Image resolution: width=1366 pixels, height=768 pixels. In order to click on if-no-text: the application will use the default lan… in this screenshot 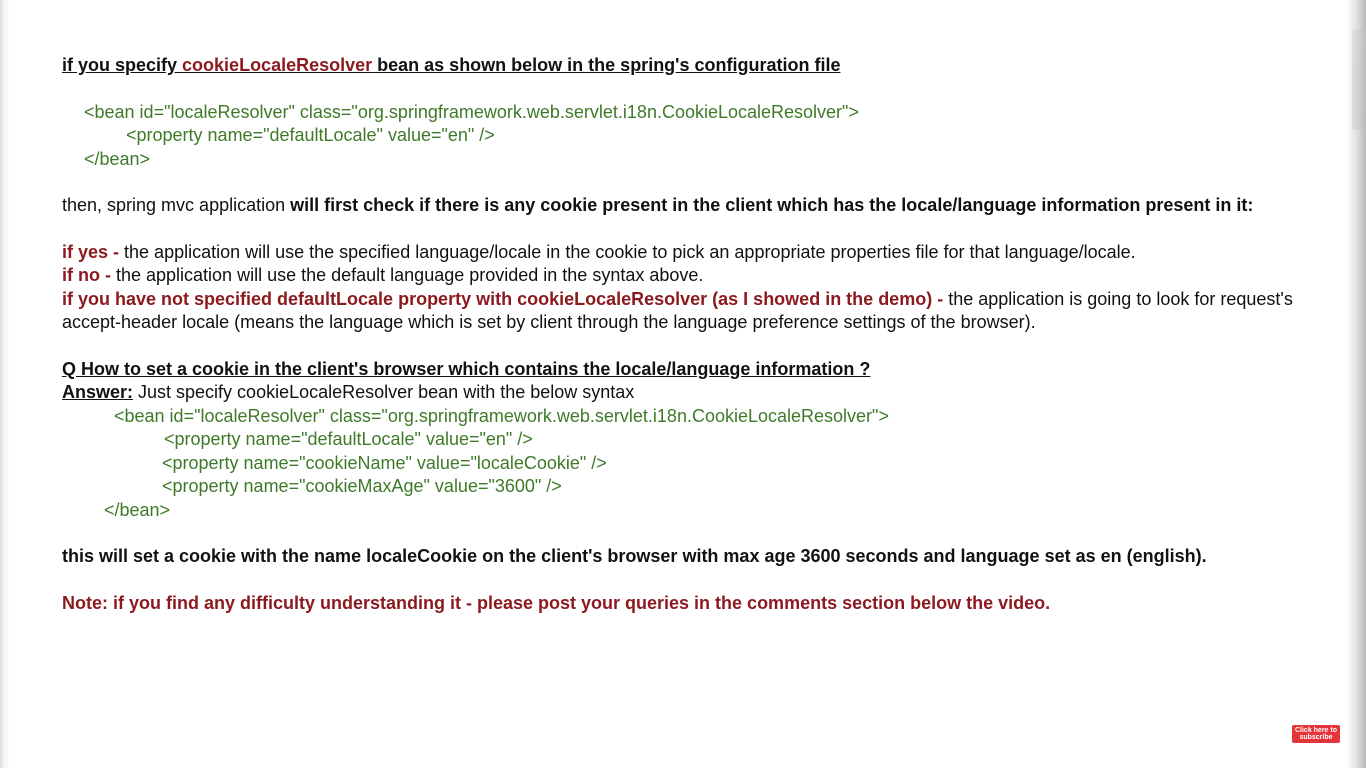, I will do `click(409, 275)`.